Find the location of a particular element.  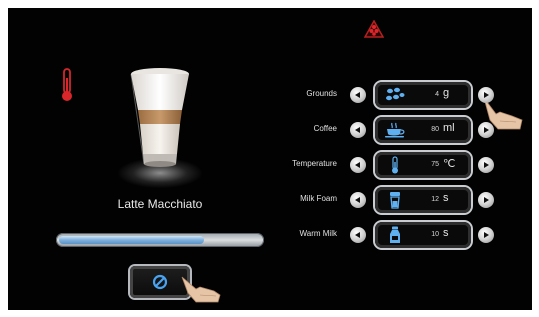

coffee-beans-icon is located at coordinates (395, 95).